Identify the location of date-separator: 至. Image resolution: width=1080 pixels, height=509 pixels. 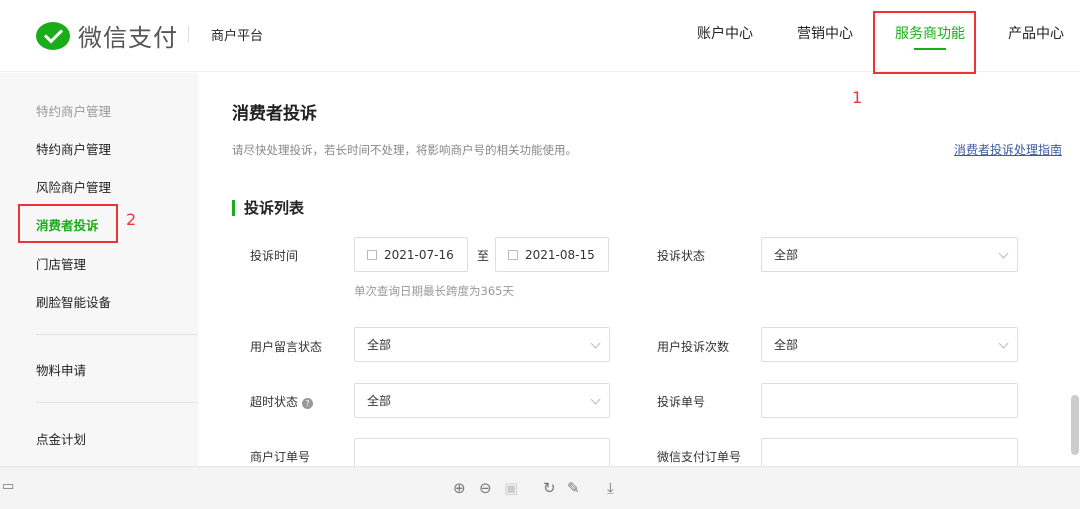
(483, 256).